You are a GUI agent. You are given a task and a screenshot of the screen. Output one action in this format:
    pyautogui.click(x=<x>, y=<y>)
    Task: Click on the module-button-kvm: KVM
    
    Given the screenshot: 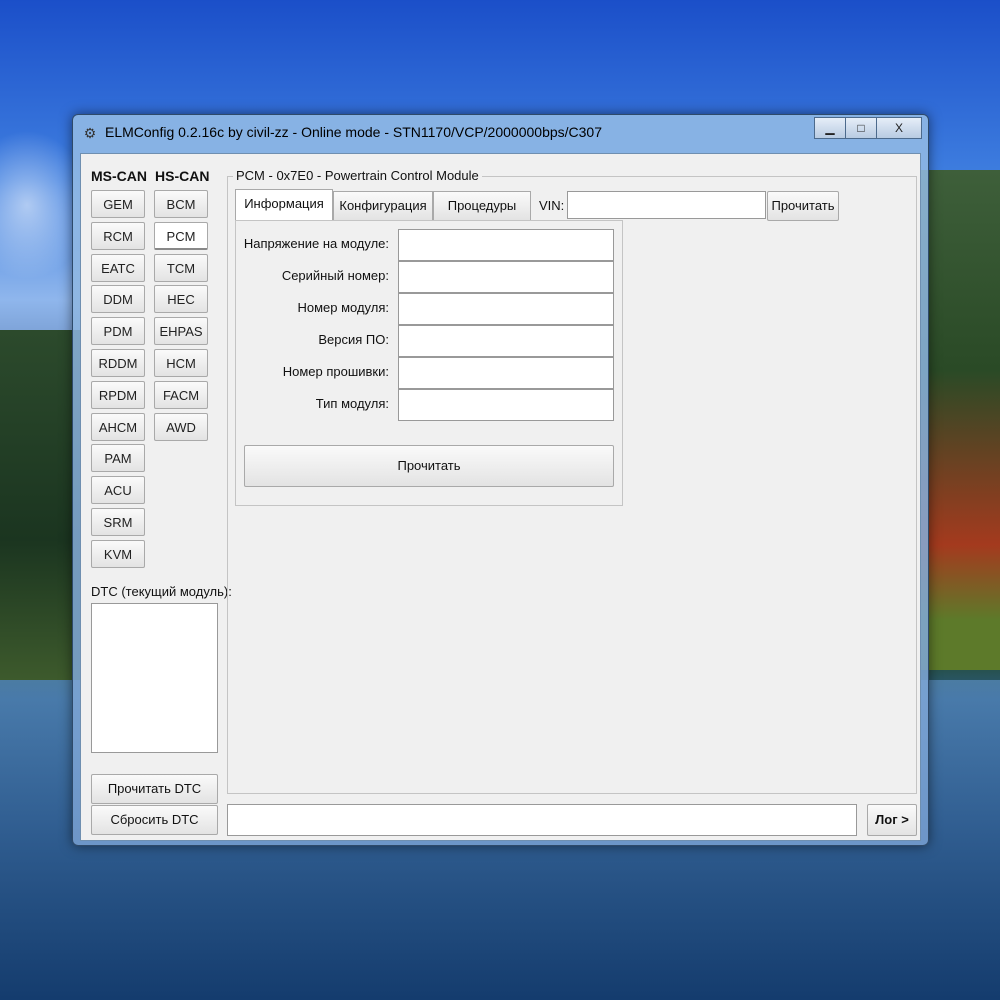 What is the action you would take?
    pyautogui.click(x=118, y=553)
    